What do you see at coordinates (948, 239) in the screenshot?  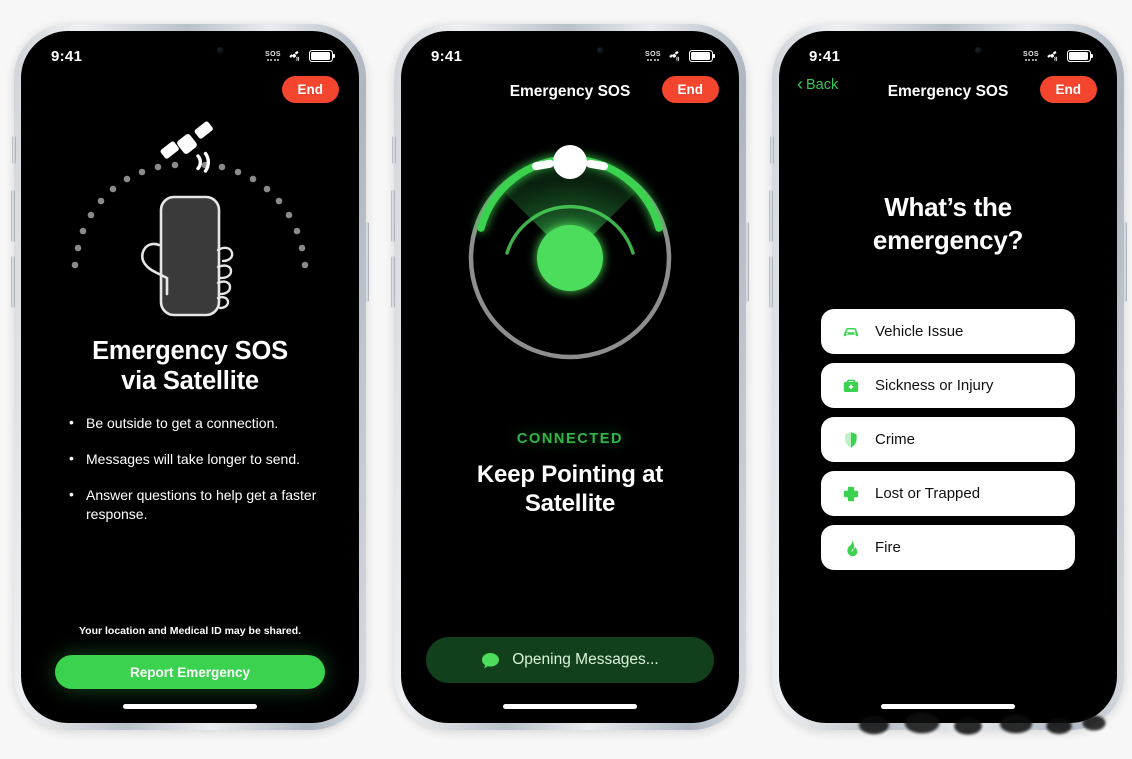 I see `heading-line-2: emergency?` at bounding box center [948, 239].